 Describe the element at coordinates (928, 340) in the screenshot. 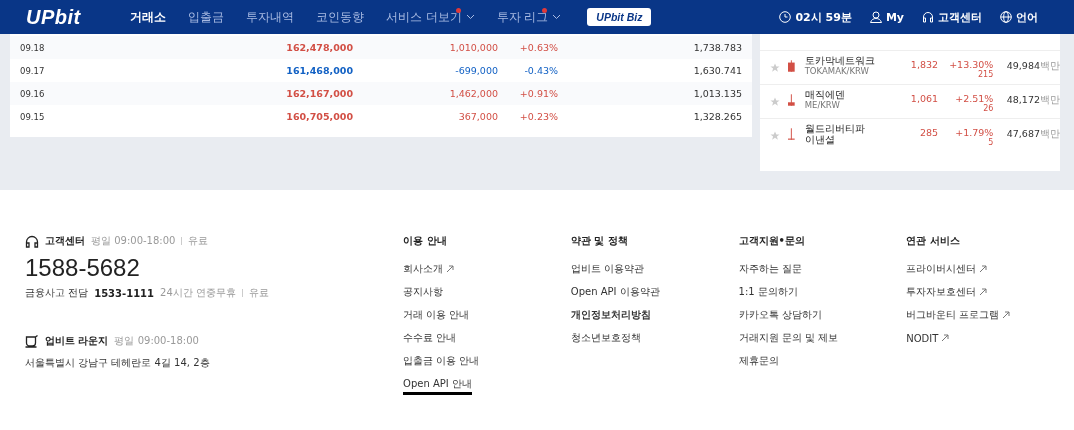

I see `footer-link: NODIT` at that location.